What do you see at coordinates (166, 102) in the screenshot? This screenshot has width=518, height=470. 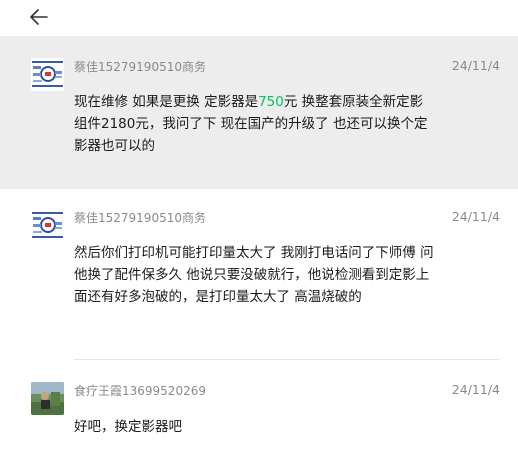 I see `message-text-part: 现在维修 如果是更换 定影器是` at bounding box center [166, 102].